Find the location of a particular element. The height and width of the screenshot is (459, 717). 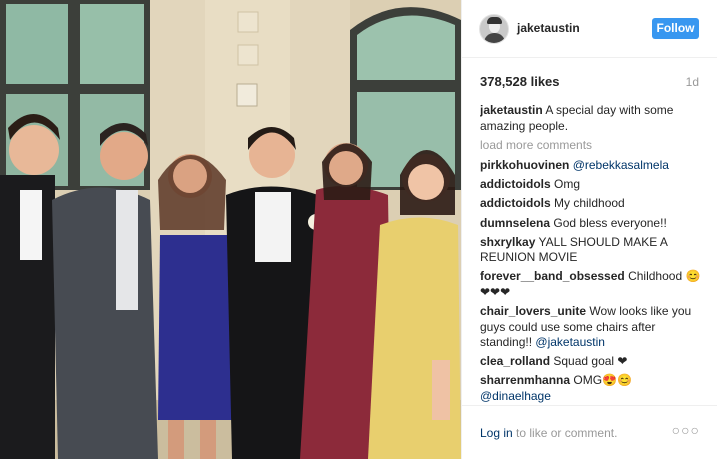

comment-username: chair_lovers_unite is located at coordinates (533, 311).